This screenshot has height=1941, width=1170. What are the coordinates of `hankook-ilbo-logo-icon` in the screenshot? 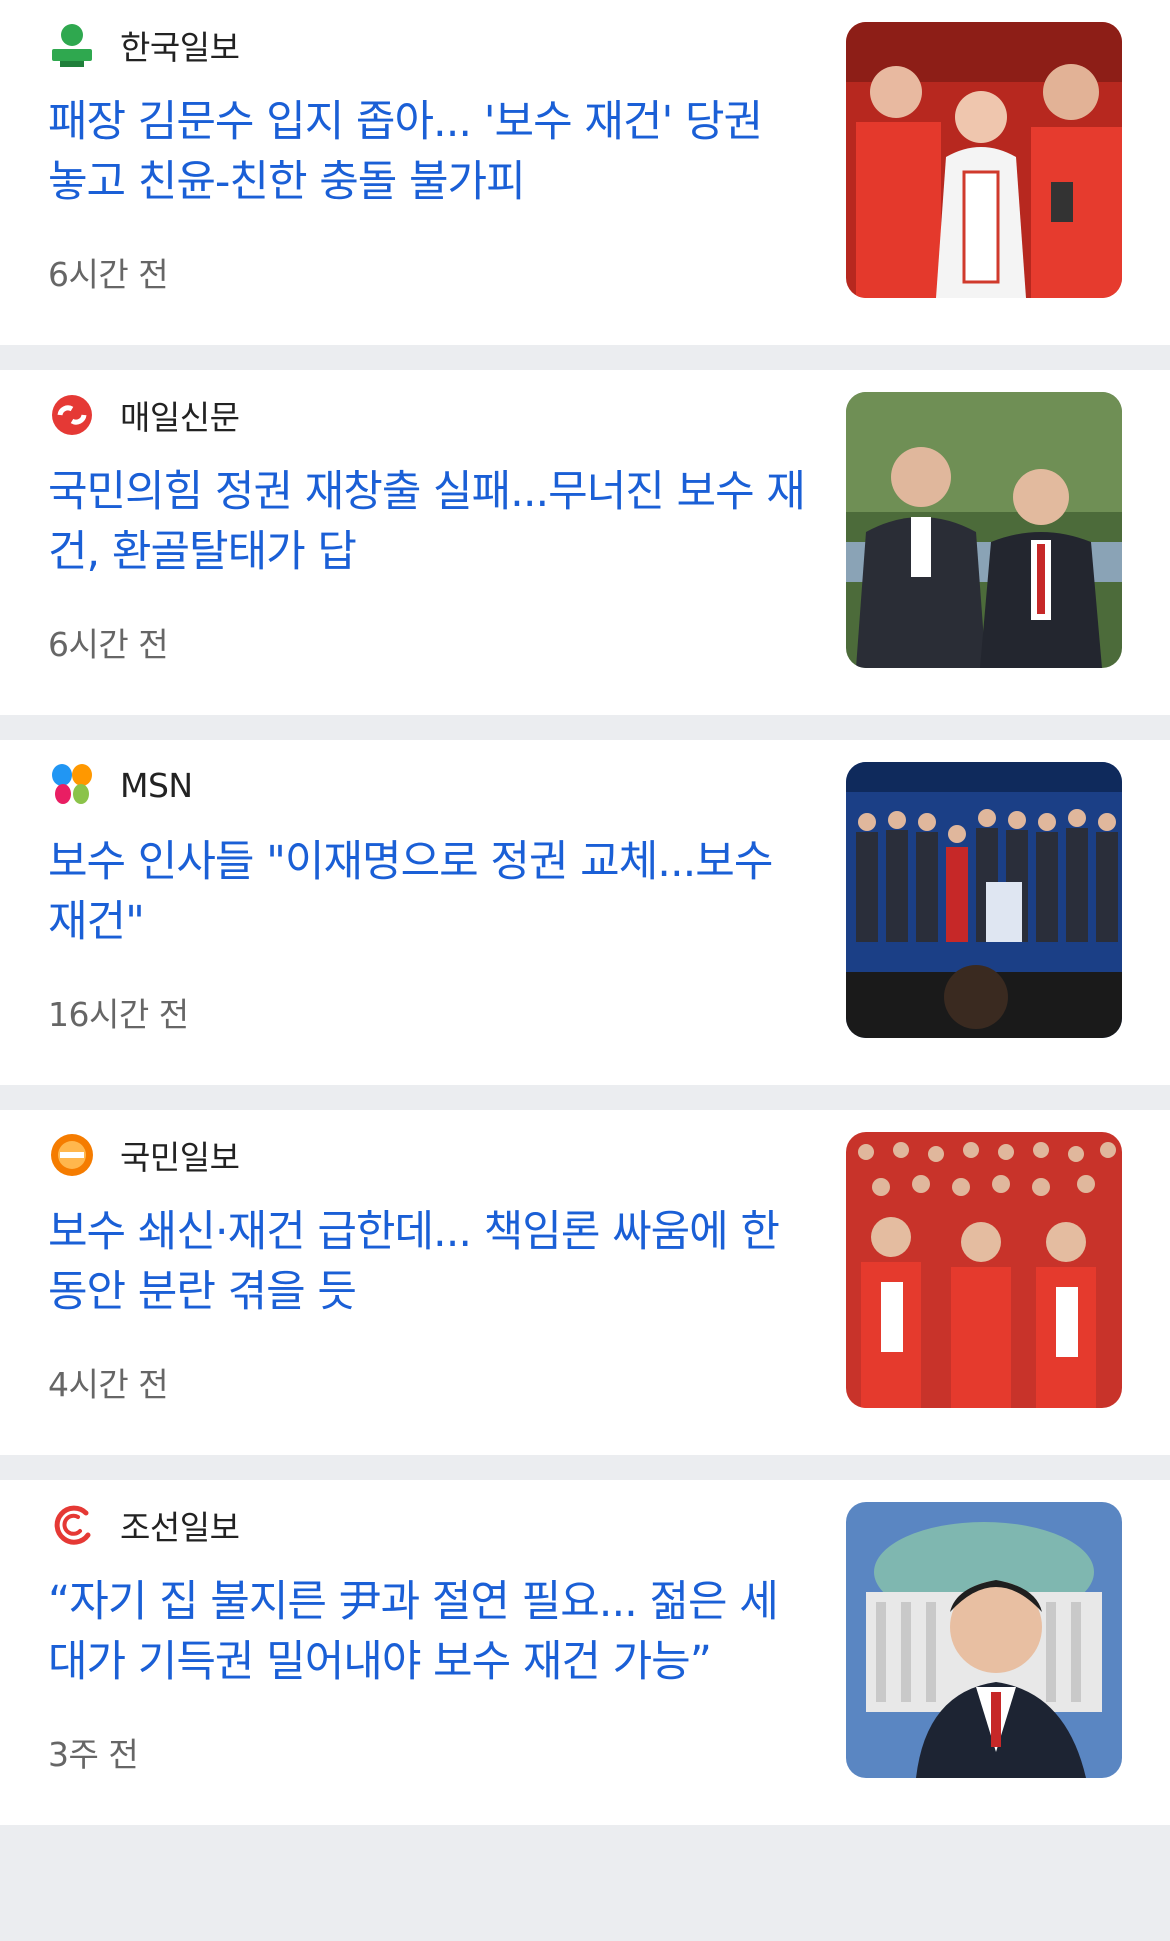 It's located at (72, 45).